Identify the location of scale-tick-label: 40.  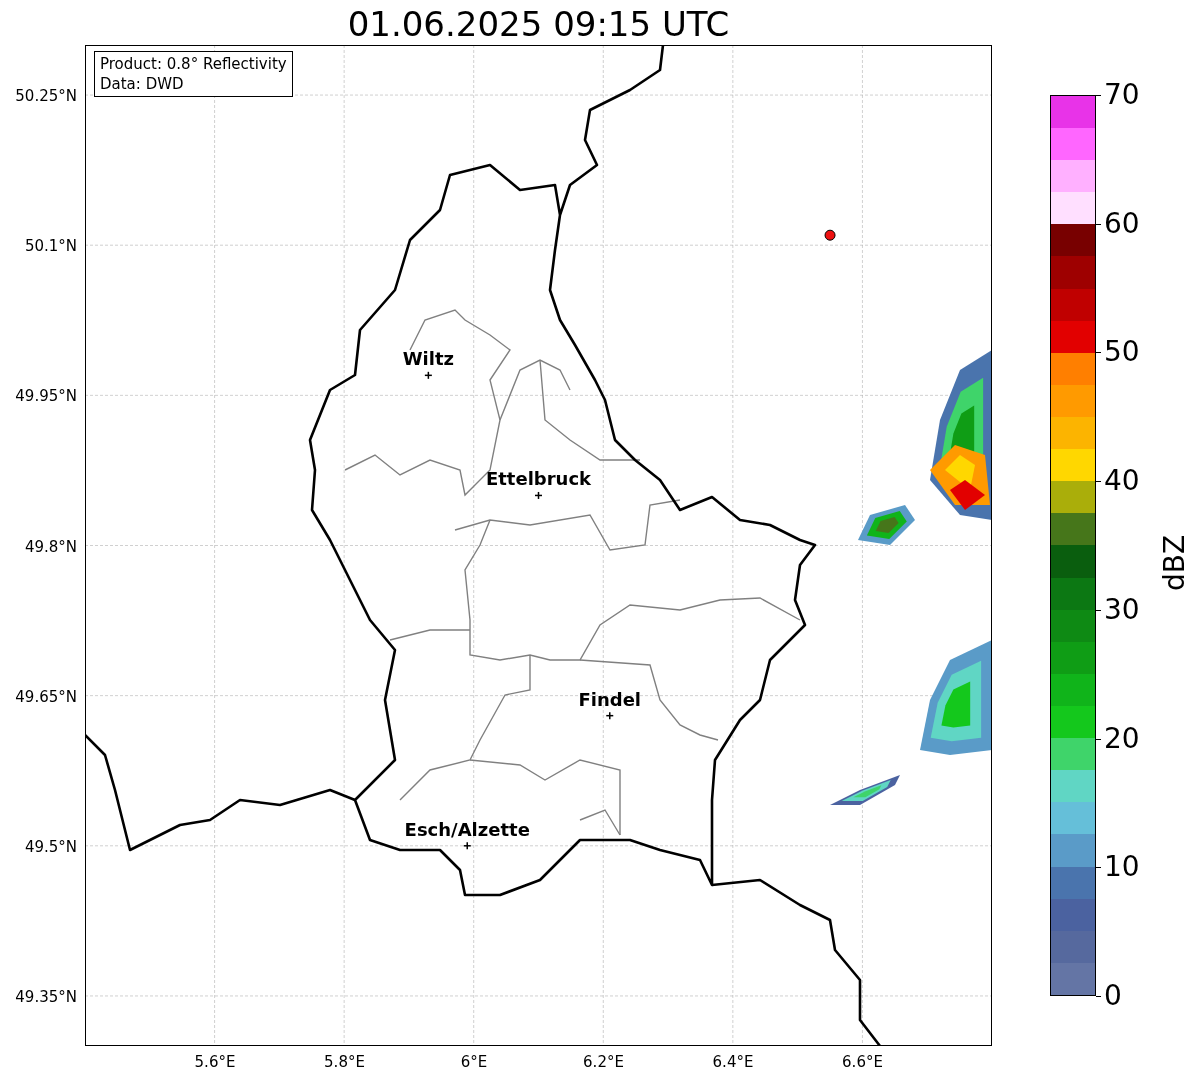
(1122, 481).